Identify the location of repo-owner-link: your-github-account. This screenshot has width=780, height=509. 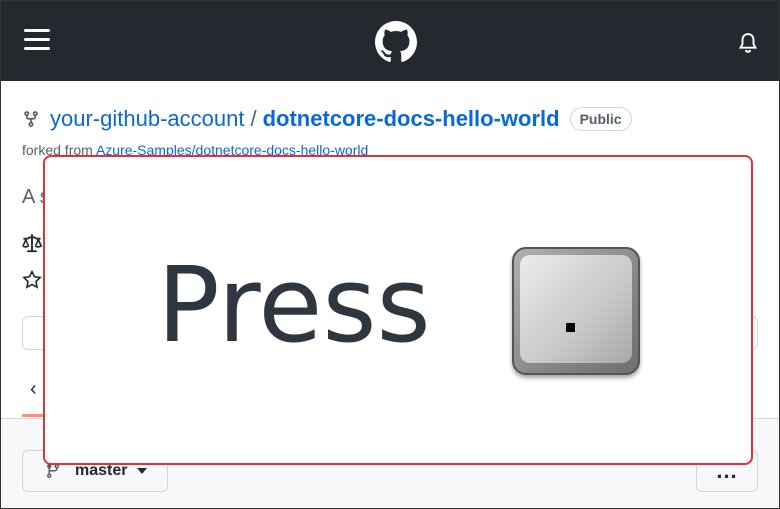
(147, 119).